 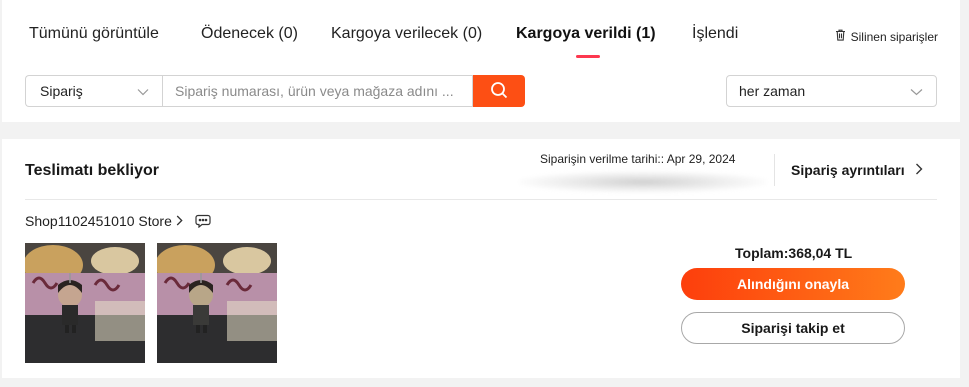 I want to click on chat-icon, so click(x=203, y=221).